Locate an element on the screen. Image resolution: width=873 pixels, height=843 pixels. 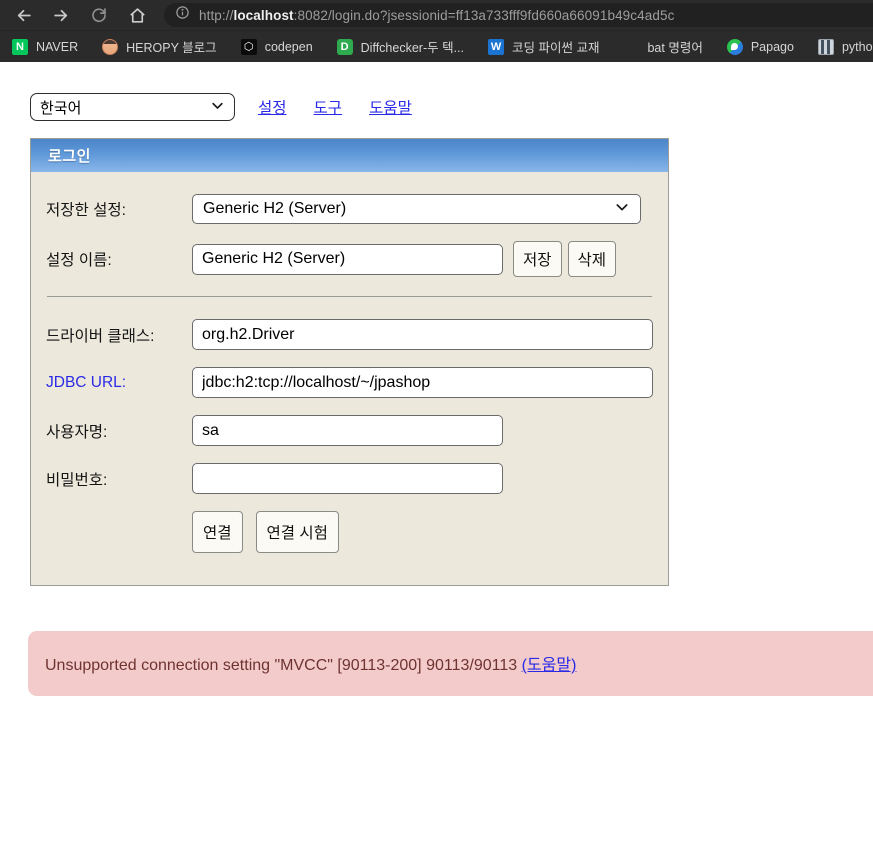
username-label: 사용자명: is located at coordinates (77, 432).